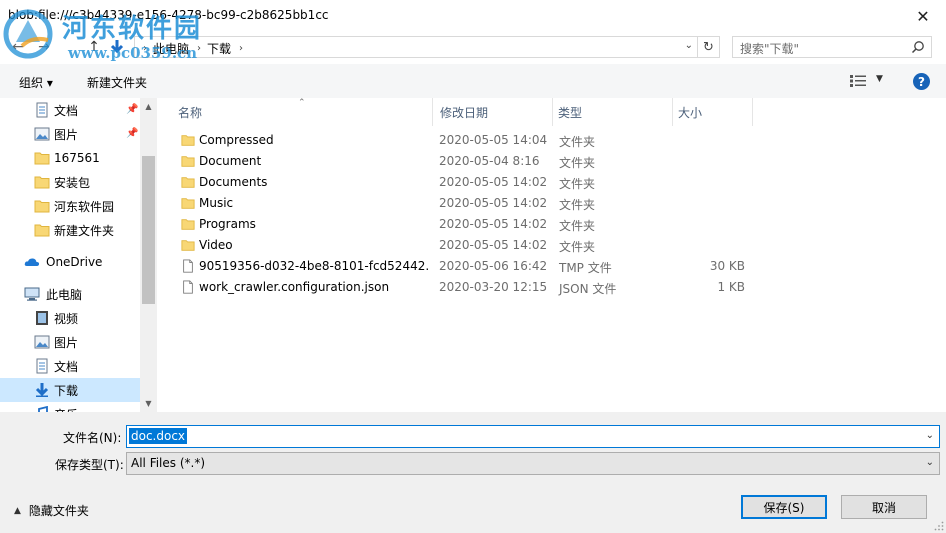  What do you see at coordinates (32, 294) in the screenshot?
I see `computer-icon` at bounding box center [32, 294].